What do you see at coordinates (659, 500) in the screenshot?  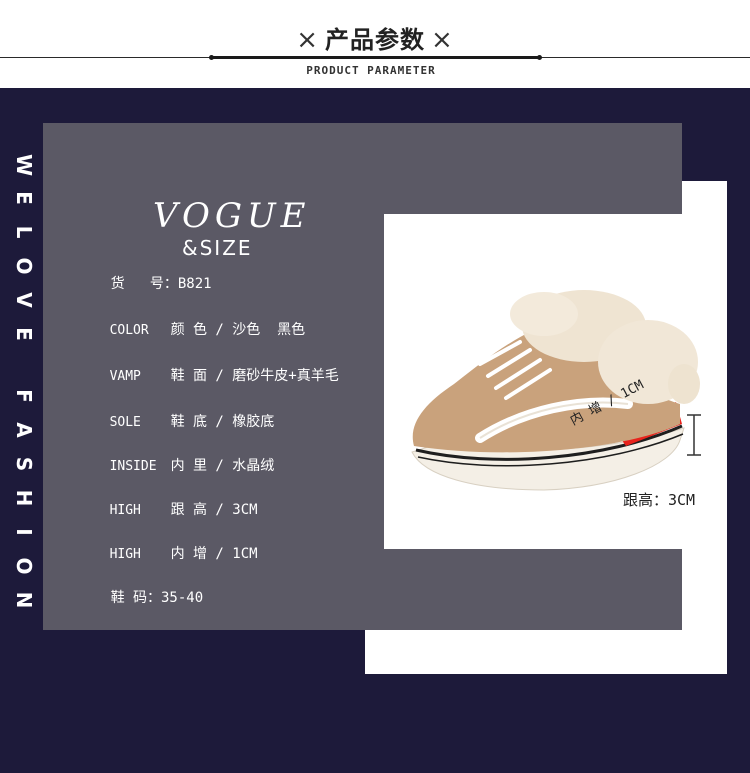 I see `heel-height-label: 跟高：3CM` at bounding box center [659, 500].